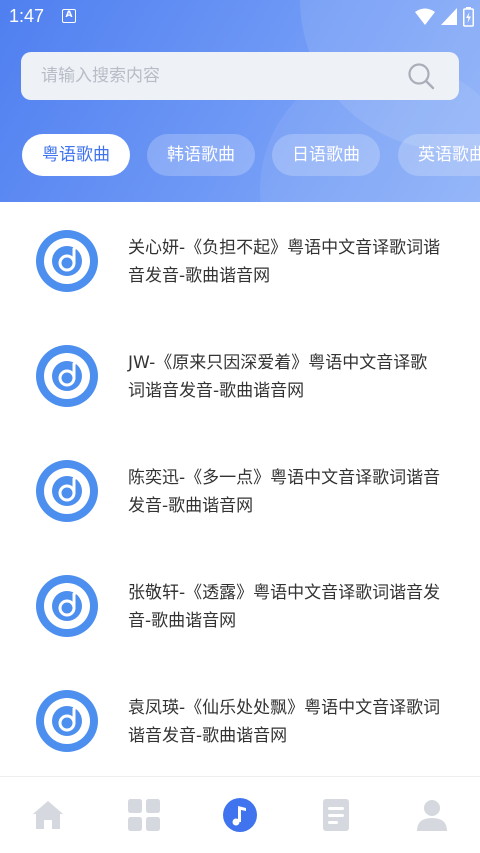 This screenshot has width=480, height=853. Describe the element at coordinates (284, 607) in the screenshot. I see `song-title: 张敬轩-《透露》粤语中文音译歌词谐音发音-歌曲谐音网` at that location.